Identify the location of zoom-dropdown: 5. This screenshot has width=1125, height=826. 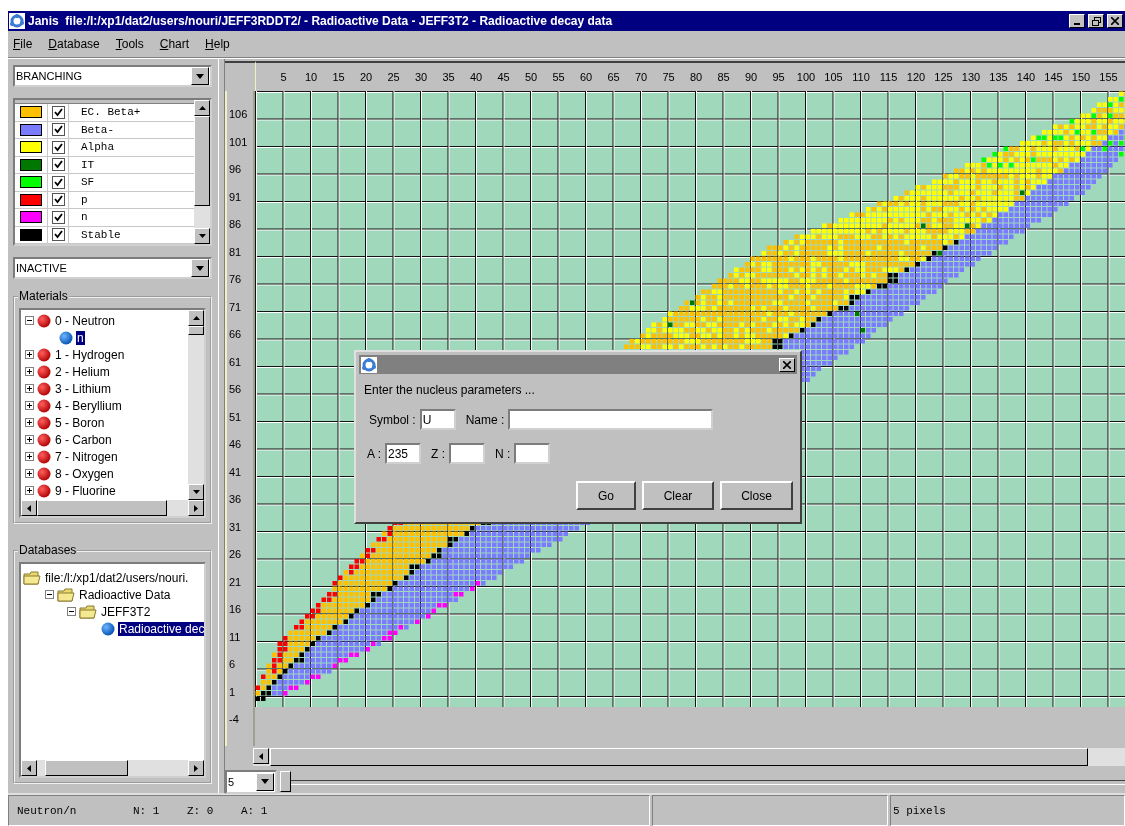
(251, 781).